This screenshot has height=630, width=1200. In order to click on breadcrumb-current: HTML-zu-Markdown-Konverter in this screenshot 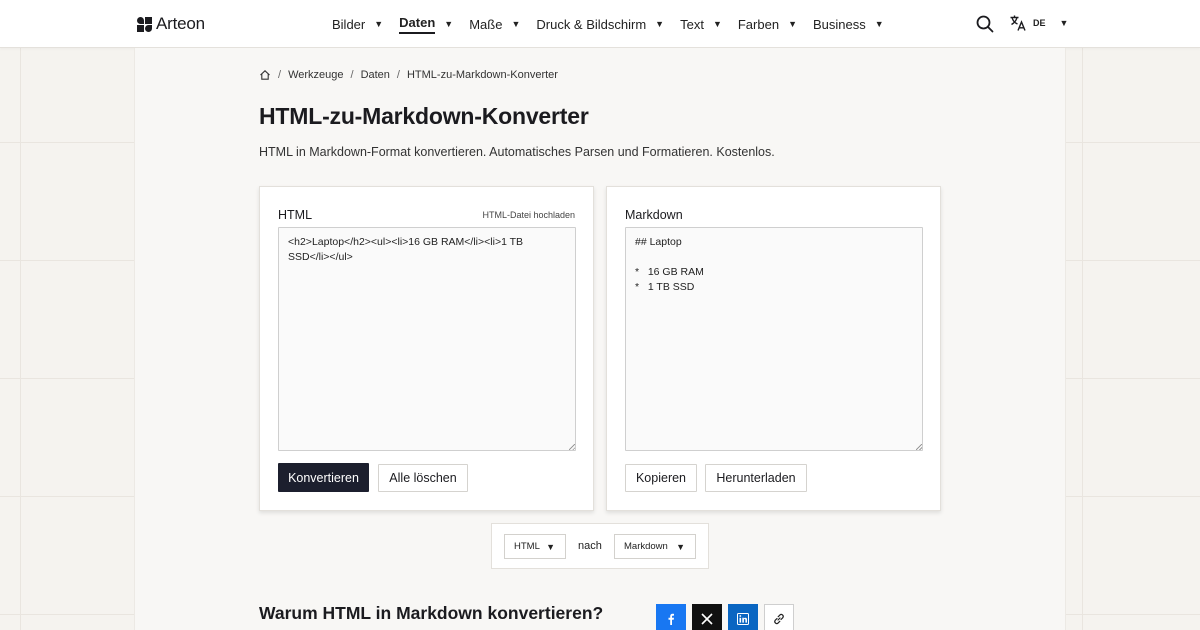, I will do `click(482, 75)`.